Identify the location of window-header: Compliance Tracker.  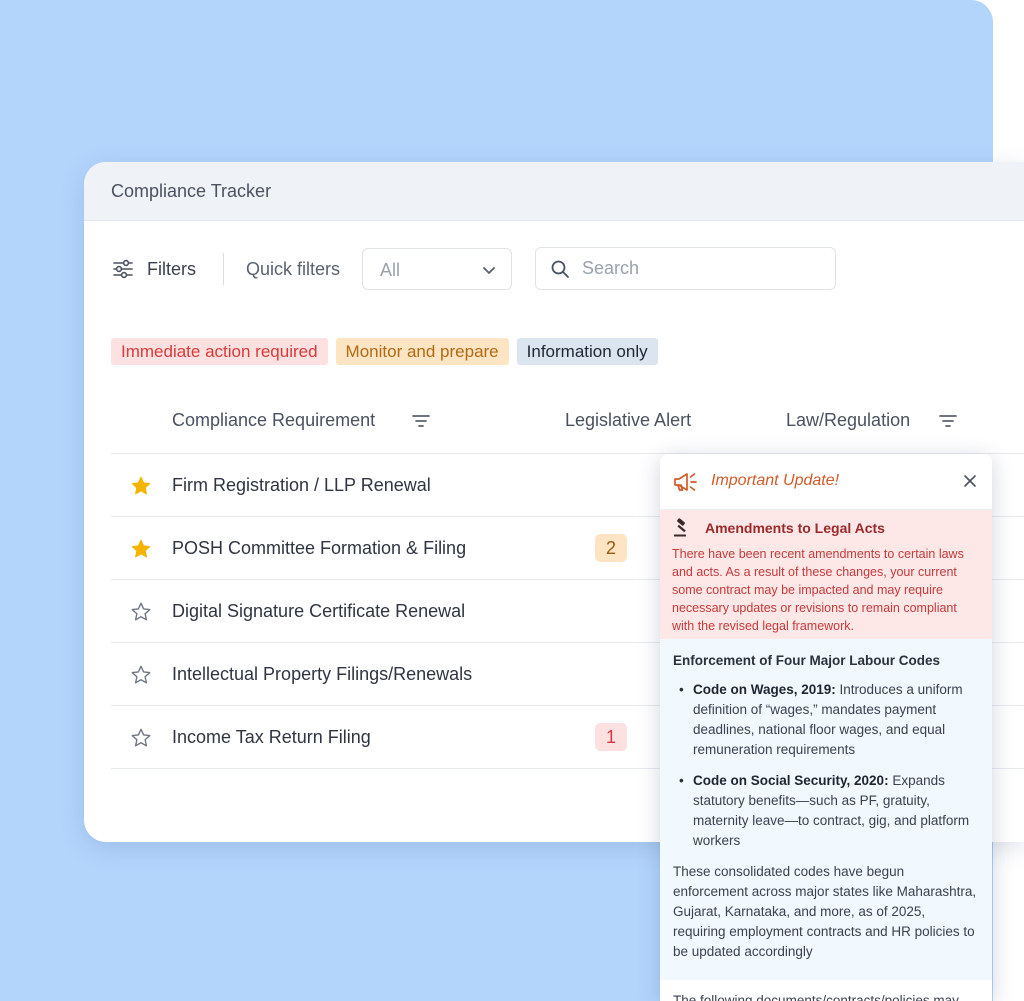
(554, 191).